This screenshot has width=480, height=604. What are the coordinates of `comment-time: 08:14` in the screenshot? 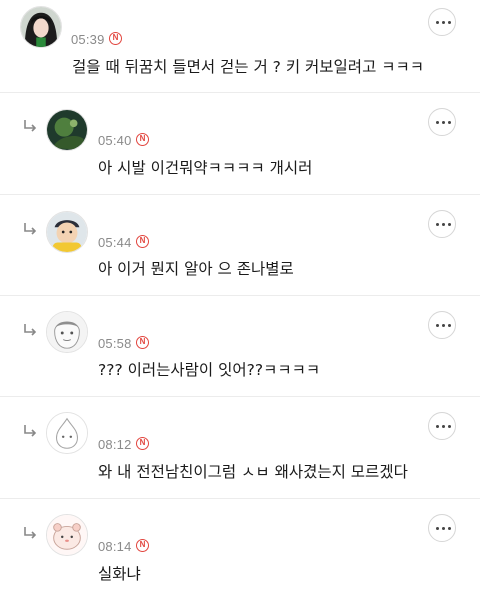 It's located at (115, 546).